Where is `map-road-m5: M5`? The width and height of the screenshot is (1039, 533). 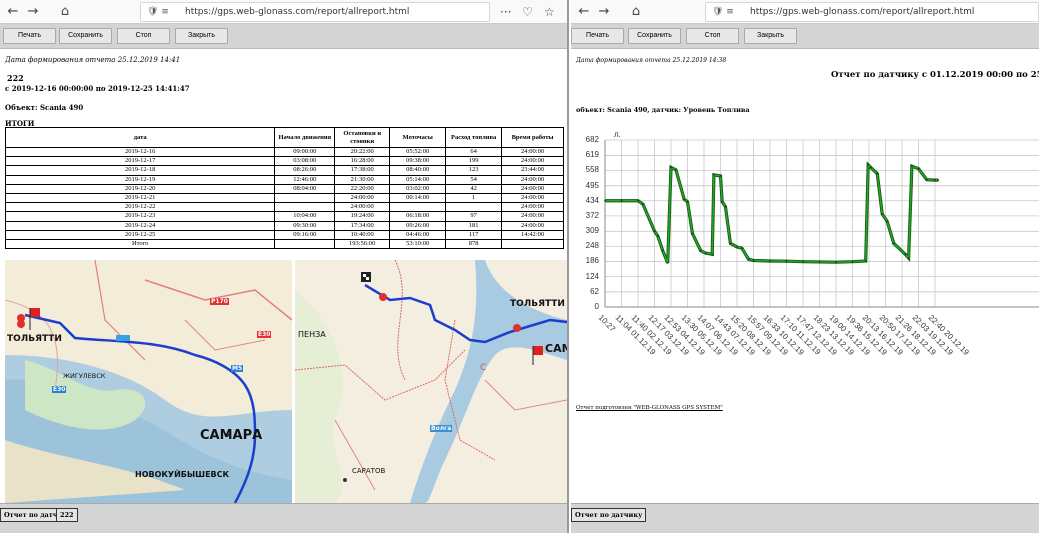 map-road-m5: M5 is located at coordinates (237, 368).